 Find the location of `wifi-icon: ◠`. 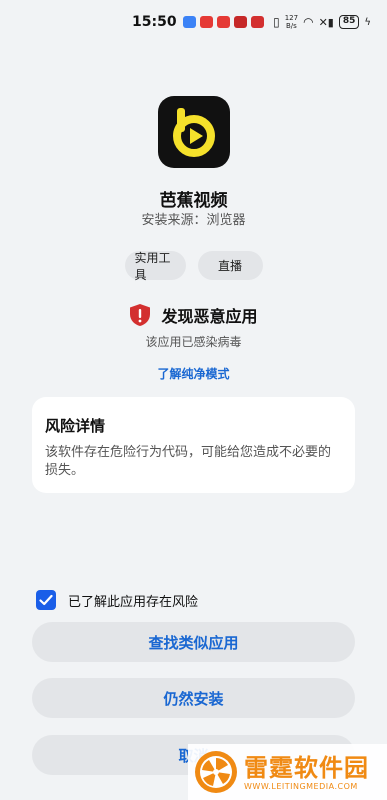

wifi-icon: ◠ is located at coordinates (308, 22).